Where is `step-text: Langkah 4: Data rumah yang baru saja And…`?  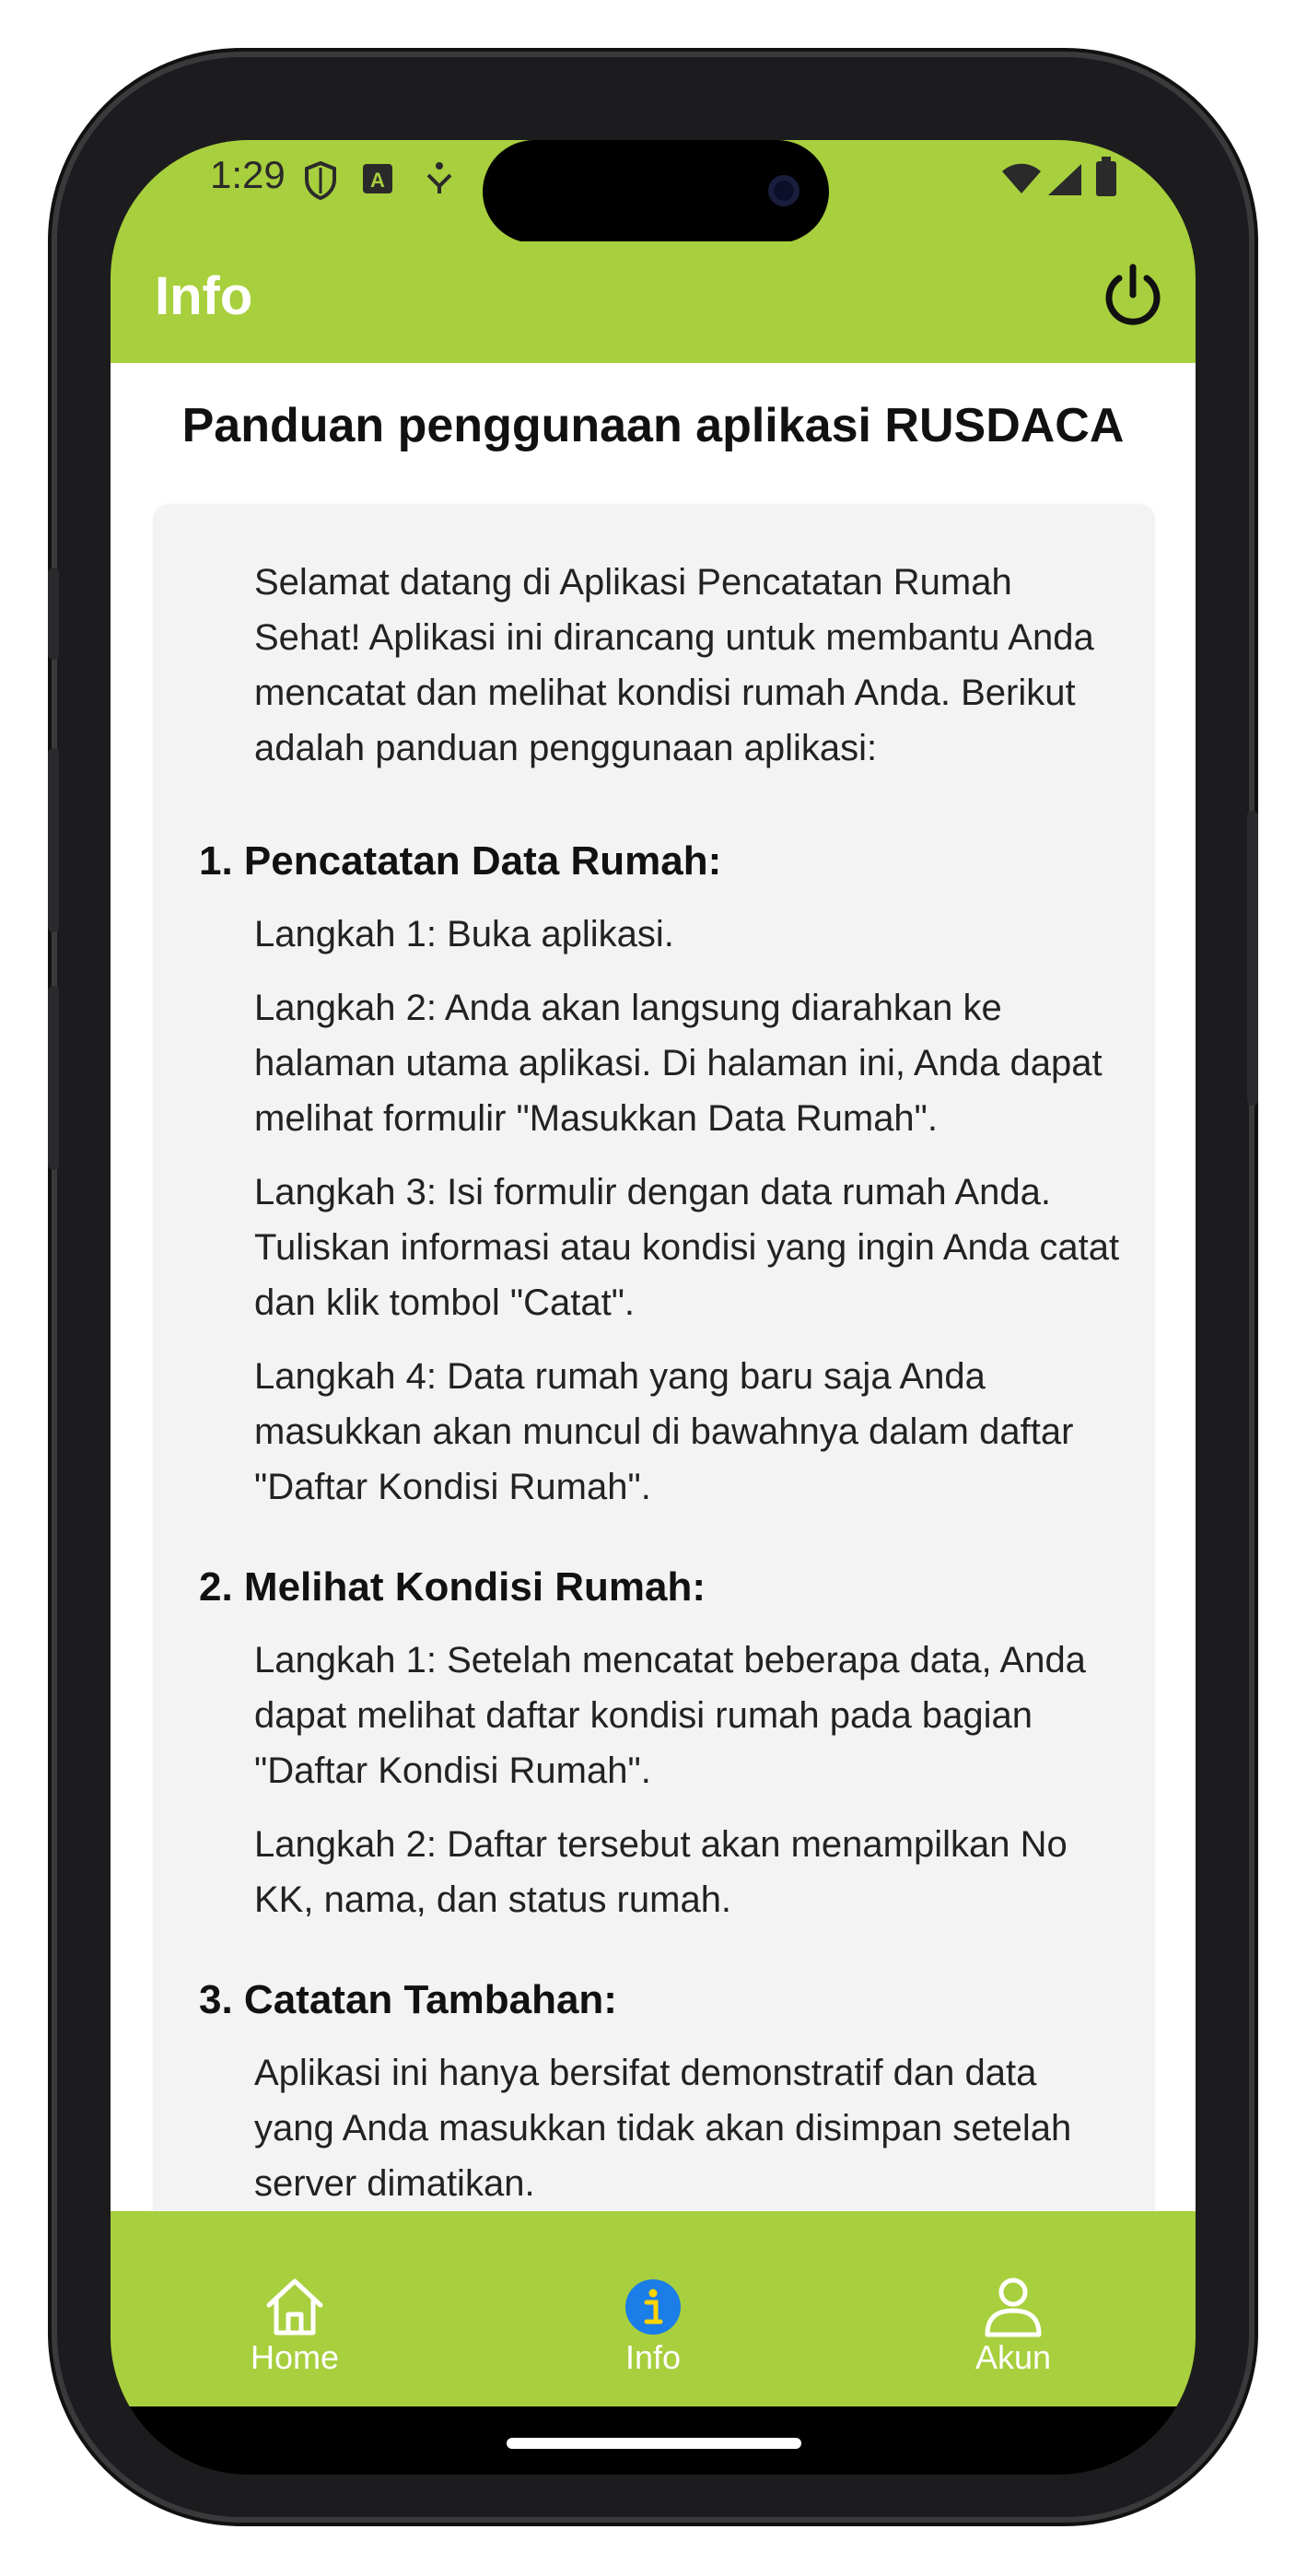 step-text: Langkah 4: Data rumah yang baru saja And… is located at coordinates (664, 1431).